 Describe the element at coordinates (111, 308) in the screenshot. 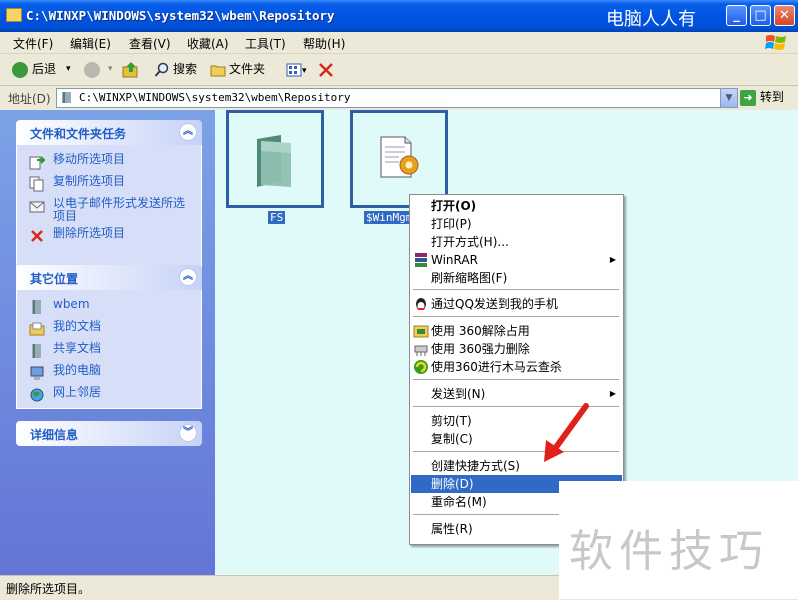

I see `place-wbem-link: wbem` at that location.